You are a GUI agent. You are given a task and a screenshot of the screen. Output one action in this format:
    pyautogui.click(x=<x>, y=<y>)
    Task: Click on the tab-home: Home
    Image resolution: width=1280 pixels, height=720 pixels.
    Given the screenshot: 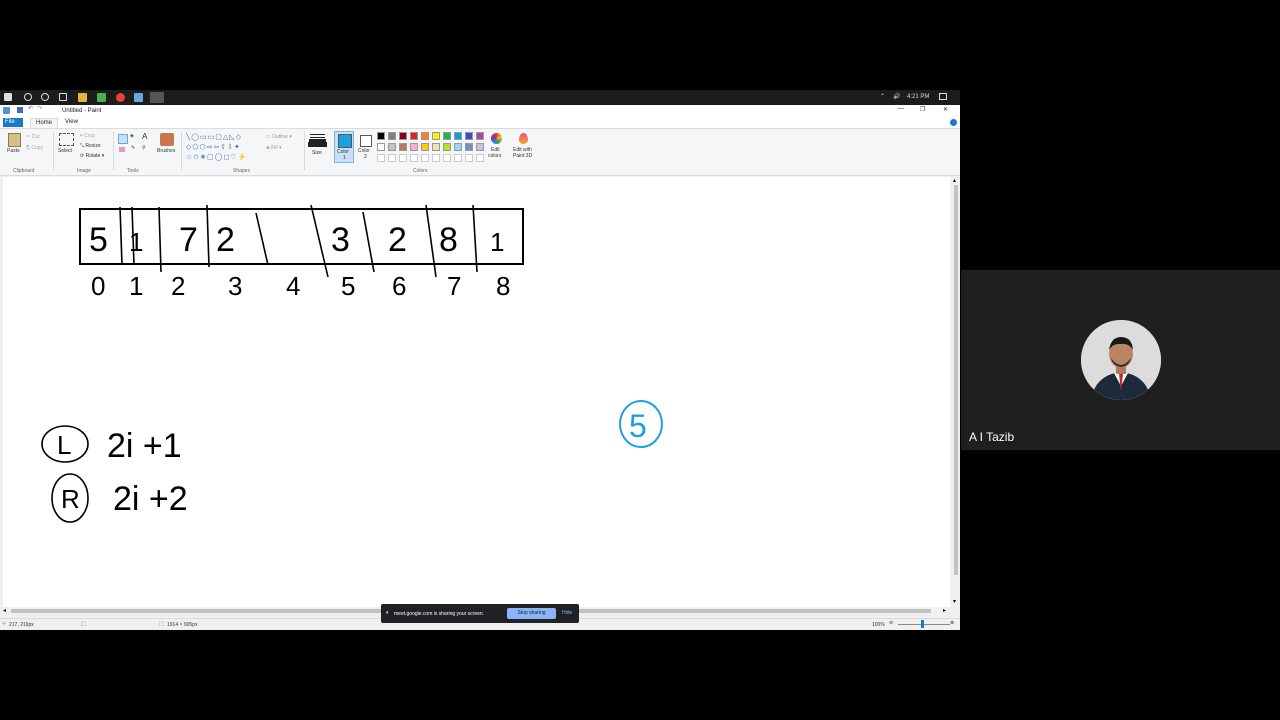 What is the action you would take?
    pyautogui.click(x=44, y=123)
    